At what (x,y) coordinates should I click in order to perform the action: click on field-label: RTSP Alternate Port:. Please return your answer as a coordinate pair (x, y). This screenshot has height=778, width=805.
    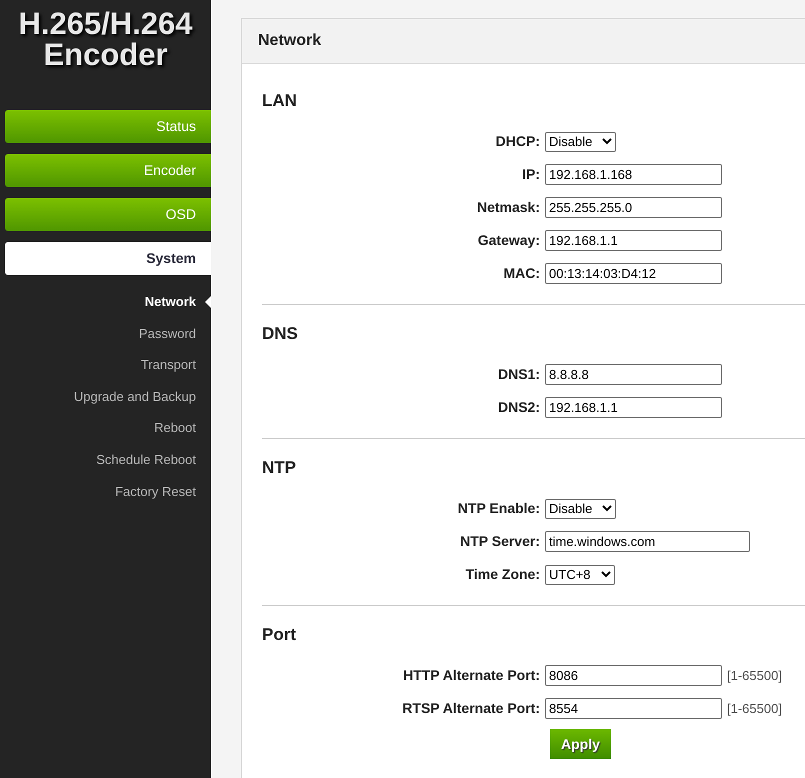
    Looking at the image, I should click on (471, 708).